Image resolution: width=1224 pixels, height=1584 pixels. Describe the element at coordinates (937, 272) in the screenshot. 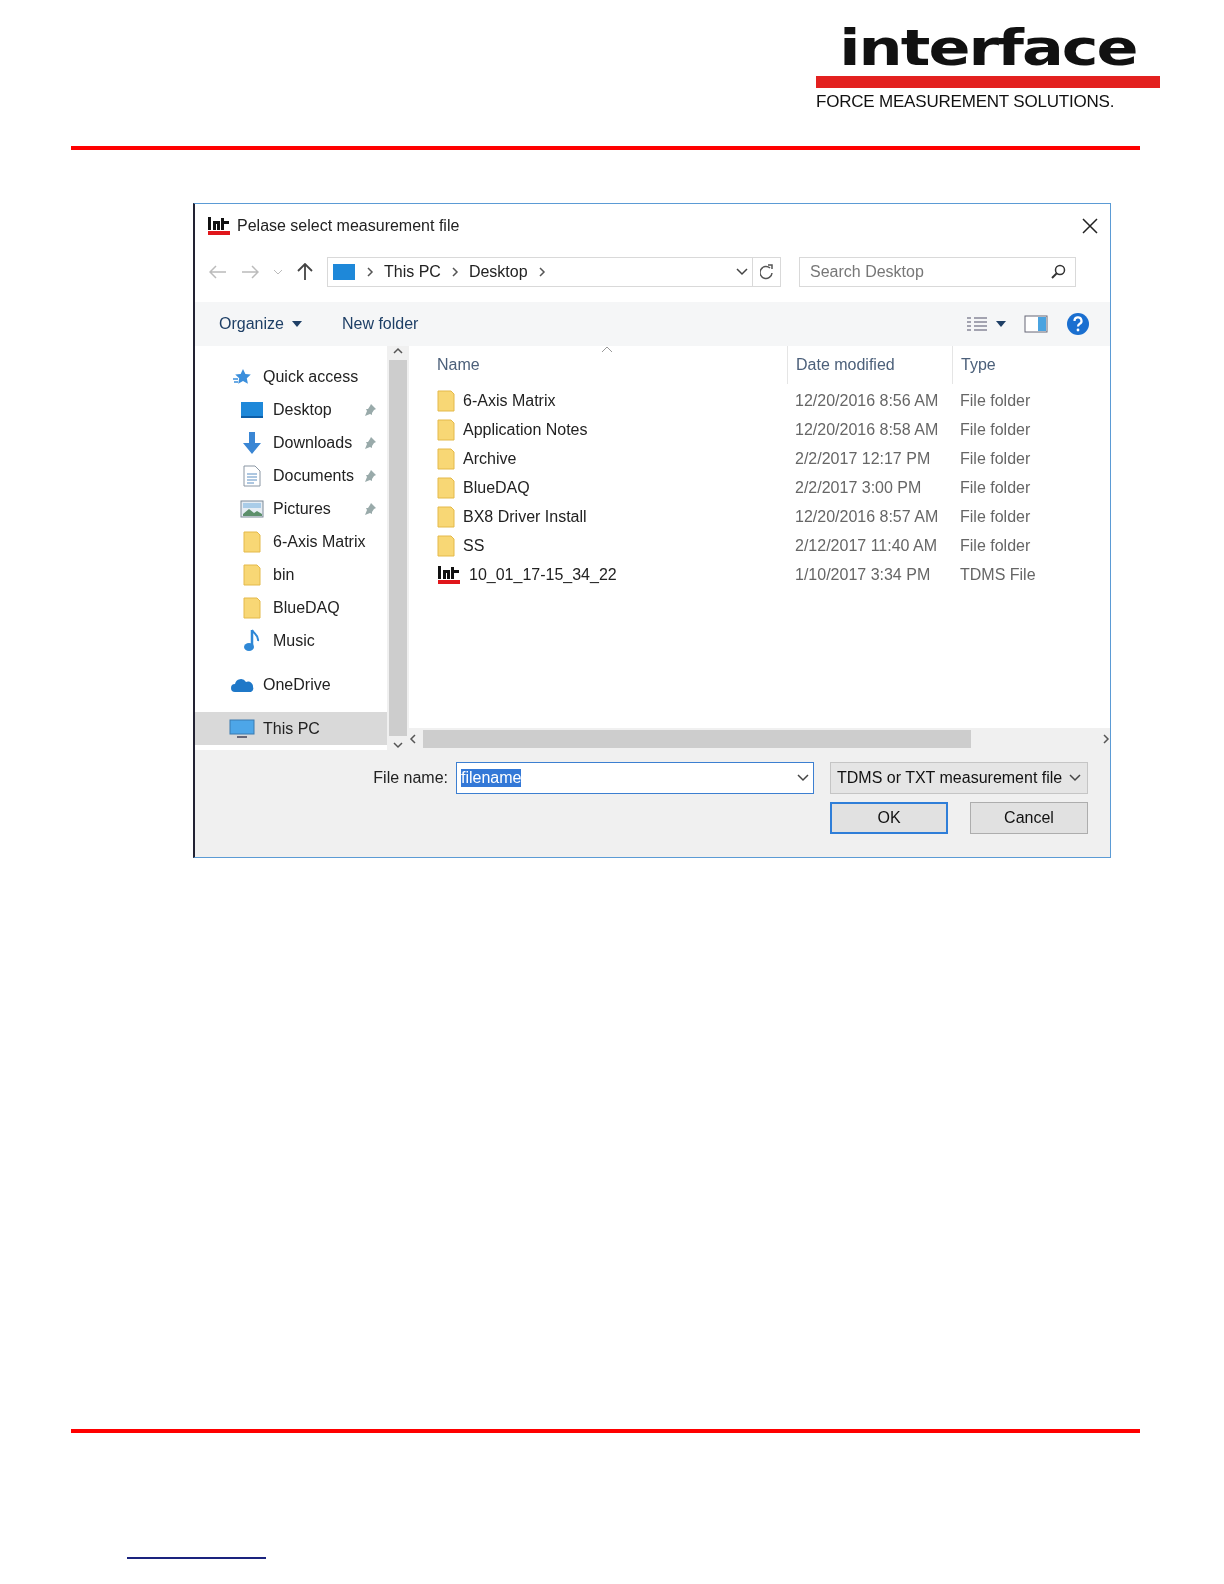

I see `search-field: Search Desktop` at that location.